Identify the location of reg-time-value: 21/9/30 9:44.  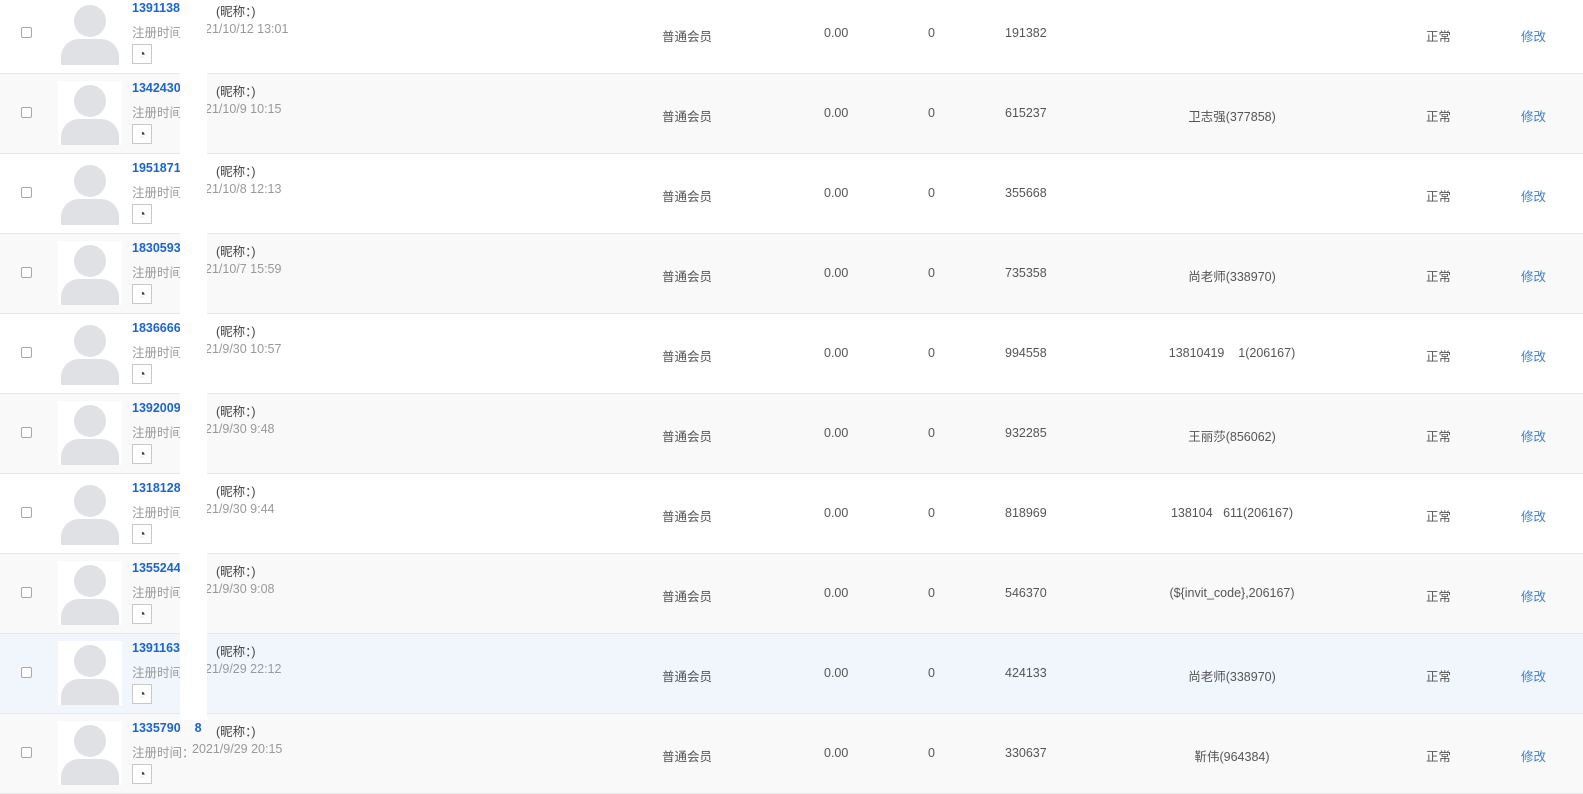
(240, 509).